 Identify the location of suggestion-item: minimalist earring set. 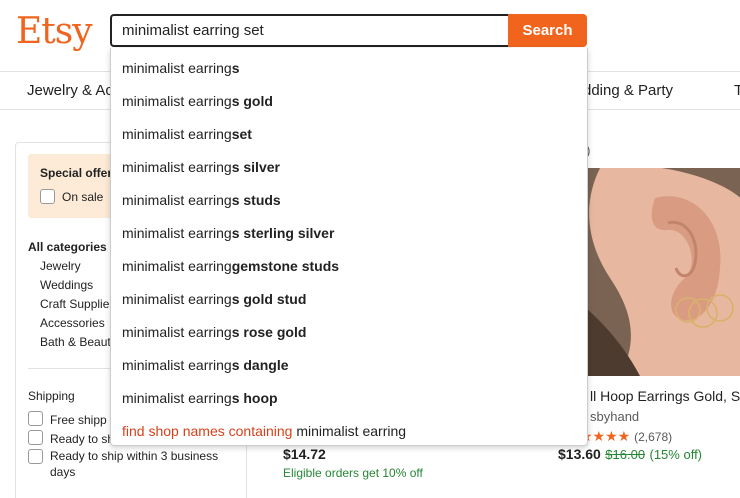
(349, 133).